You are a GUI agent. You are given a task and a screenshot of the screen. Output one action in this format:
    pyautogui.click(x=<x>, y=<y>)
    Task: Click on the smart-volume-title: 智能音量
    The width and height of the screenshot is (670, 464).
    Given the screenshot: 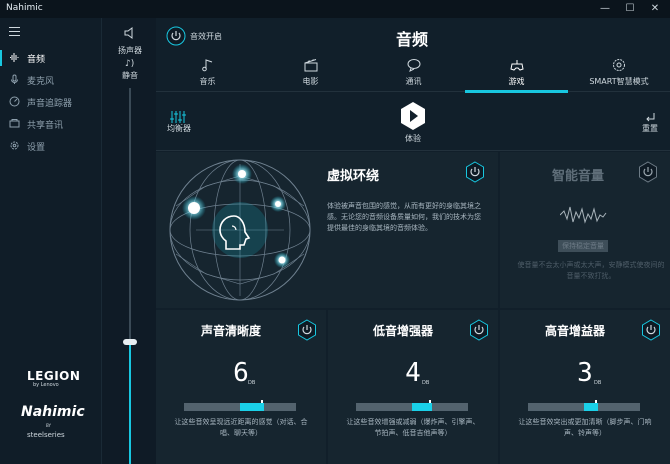 What is the action you would take?
    pyautogui.click(x=578, y=176)
    